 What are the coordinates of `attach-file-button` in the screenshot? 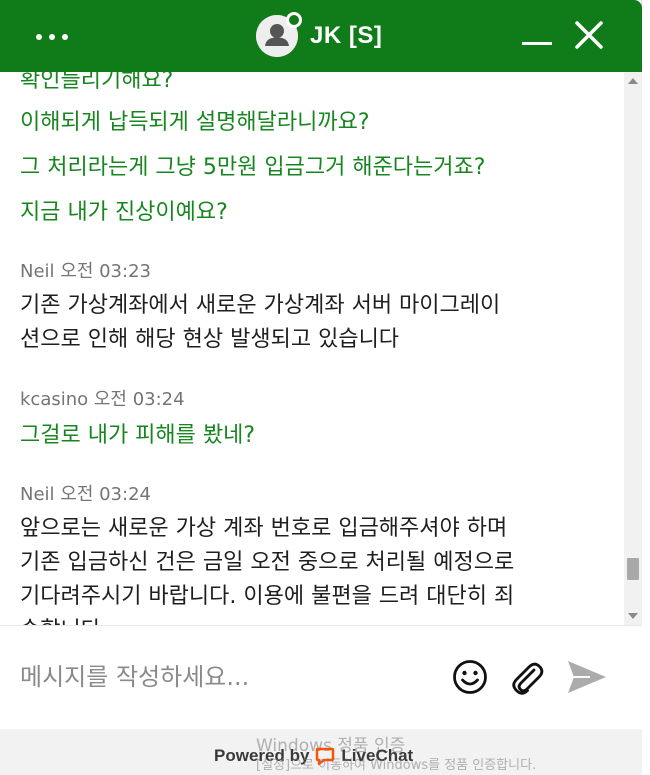 It's located at (528, 679).